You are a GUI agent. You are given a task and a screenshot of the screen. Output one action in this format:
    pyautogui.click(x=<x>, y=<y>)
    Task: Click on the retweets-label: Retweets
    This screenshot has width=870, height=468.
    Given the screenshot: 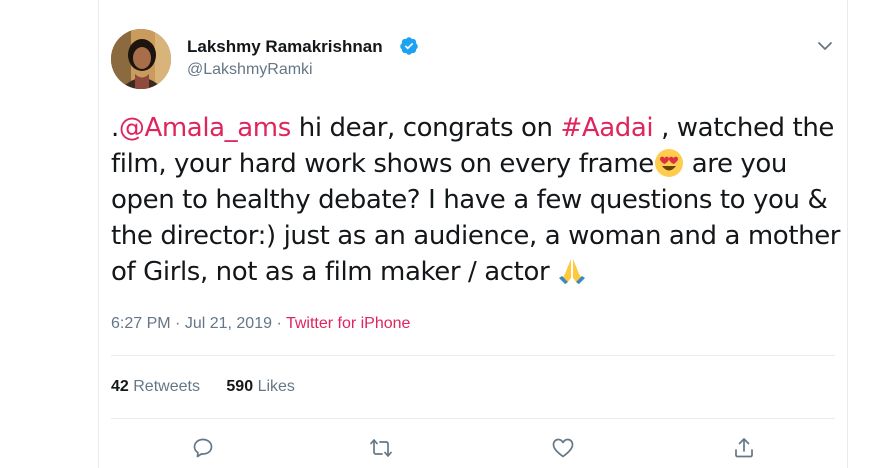 What is the action you would take?
    pyautogui.click(x=166, y=386)
    